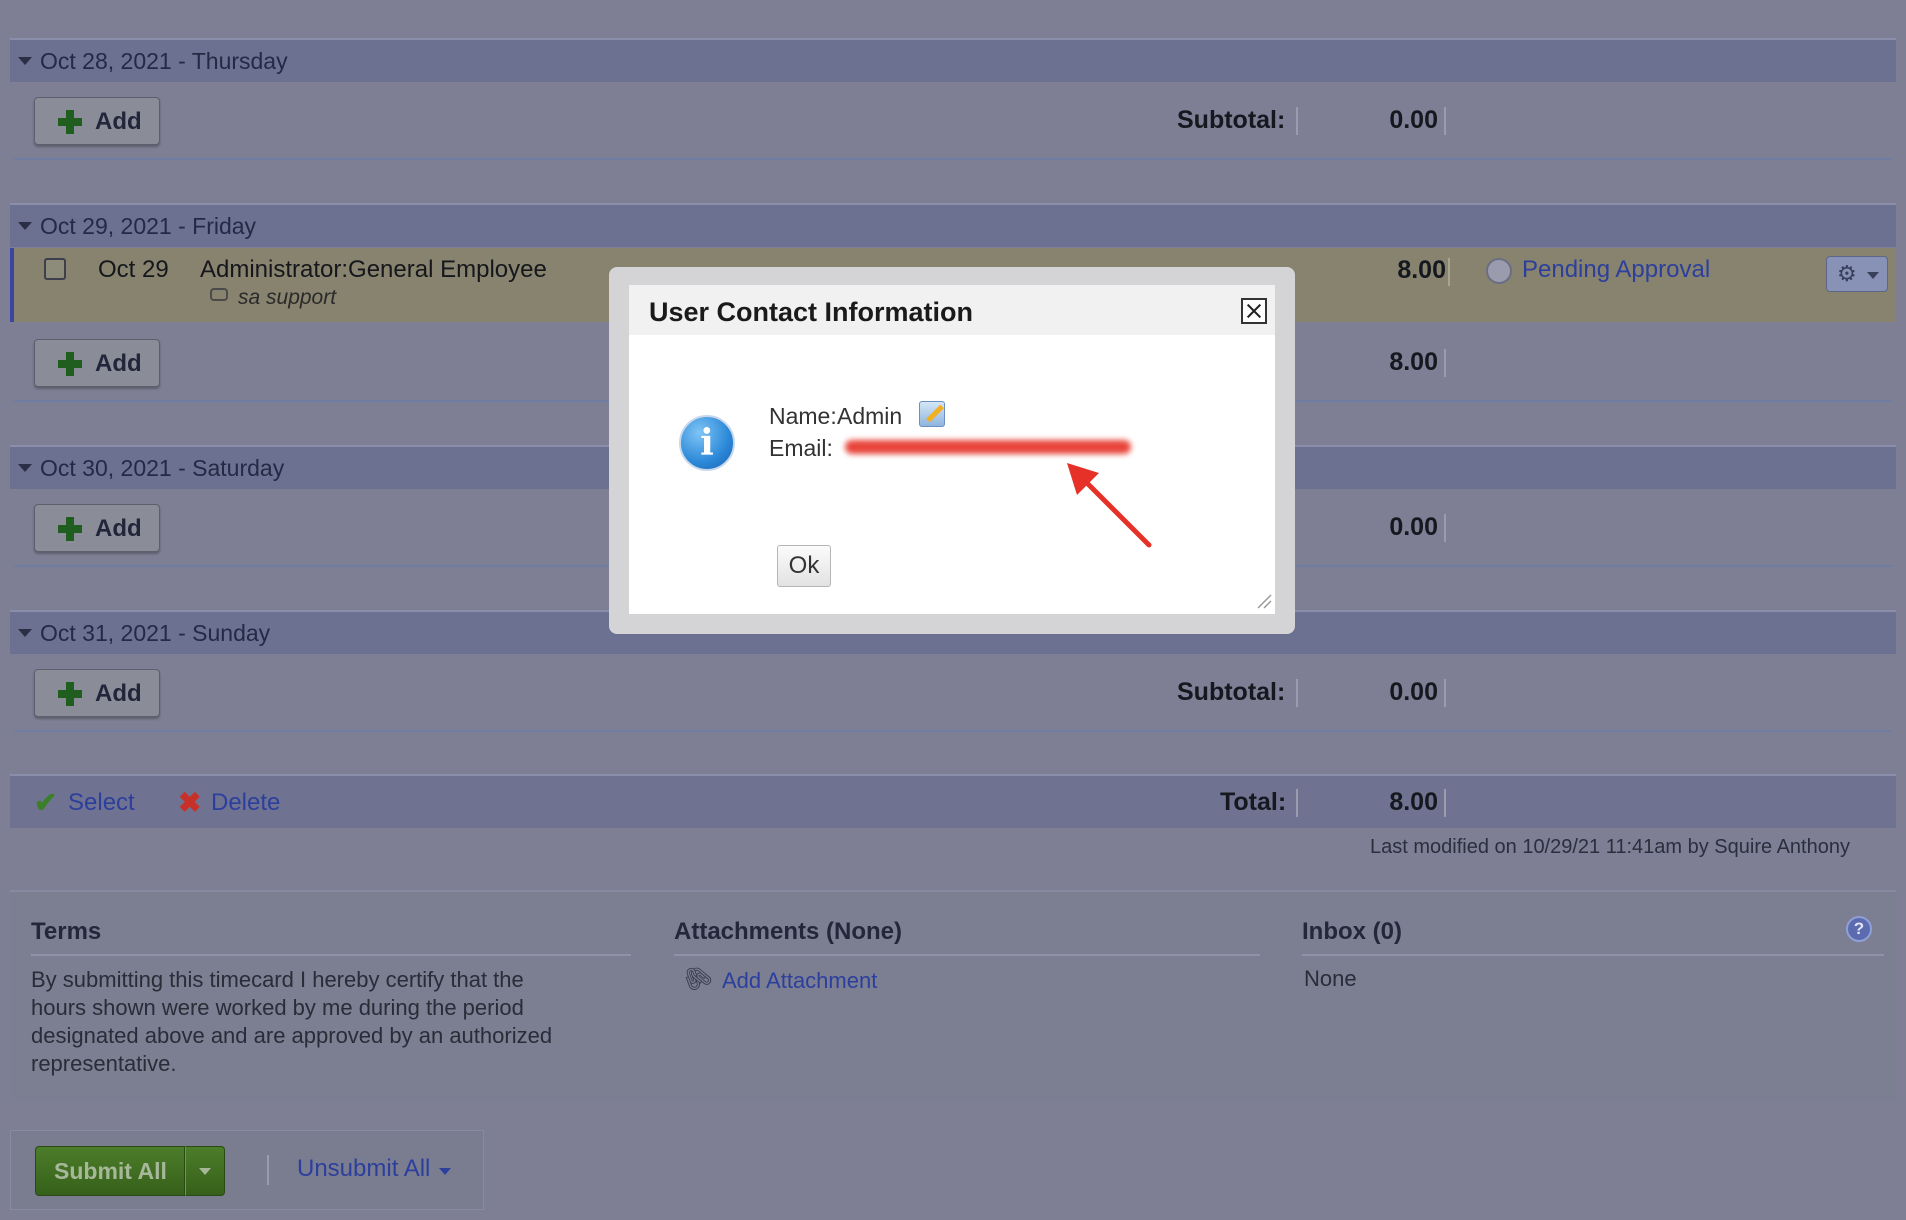 This screenshot has width=1906, height=1220. Describe the element at coordinates (935, 413) in the screenshot. I see `pencil-shape` at that location.